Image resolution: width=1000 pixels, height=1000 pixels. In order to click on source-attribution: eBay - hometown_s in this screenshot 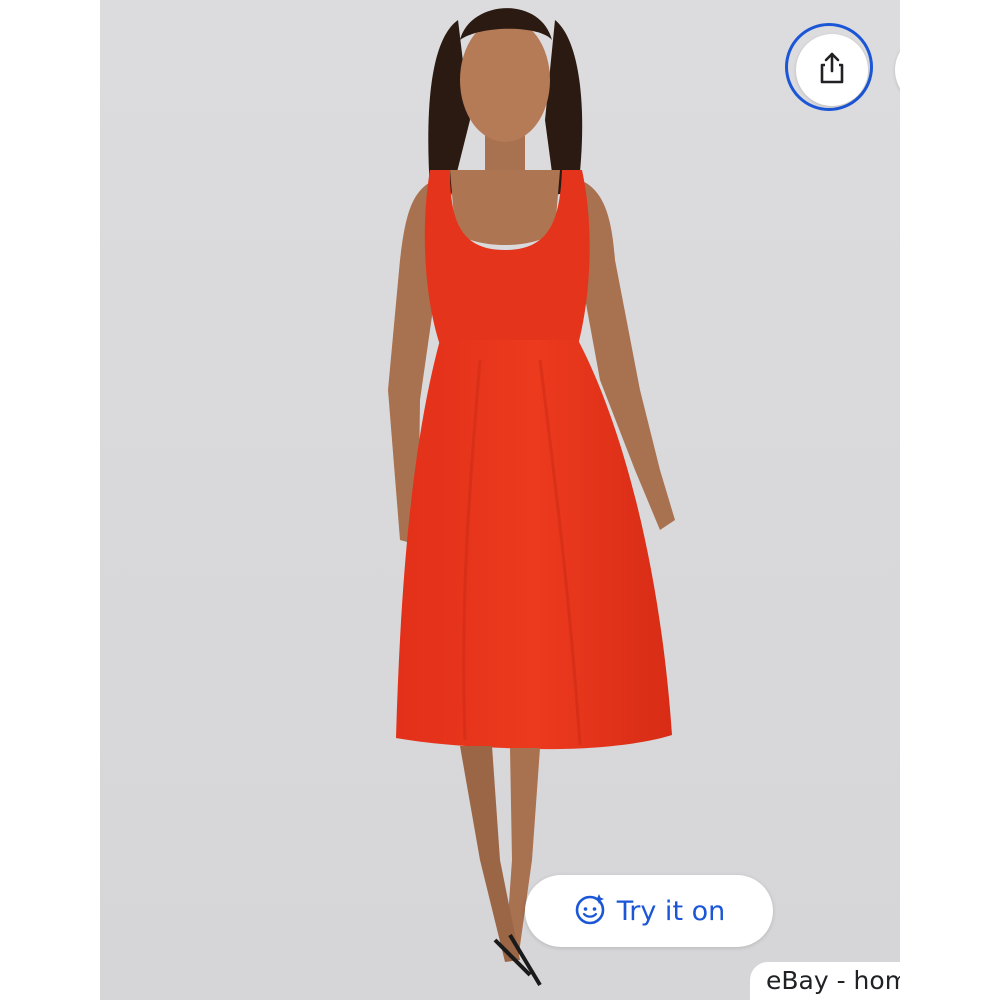, I will do `click(825, 981)`.